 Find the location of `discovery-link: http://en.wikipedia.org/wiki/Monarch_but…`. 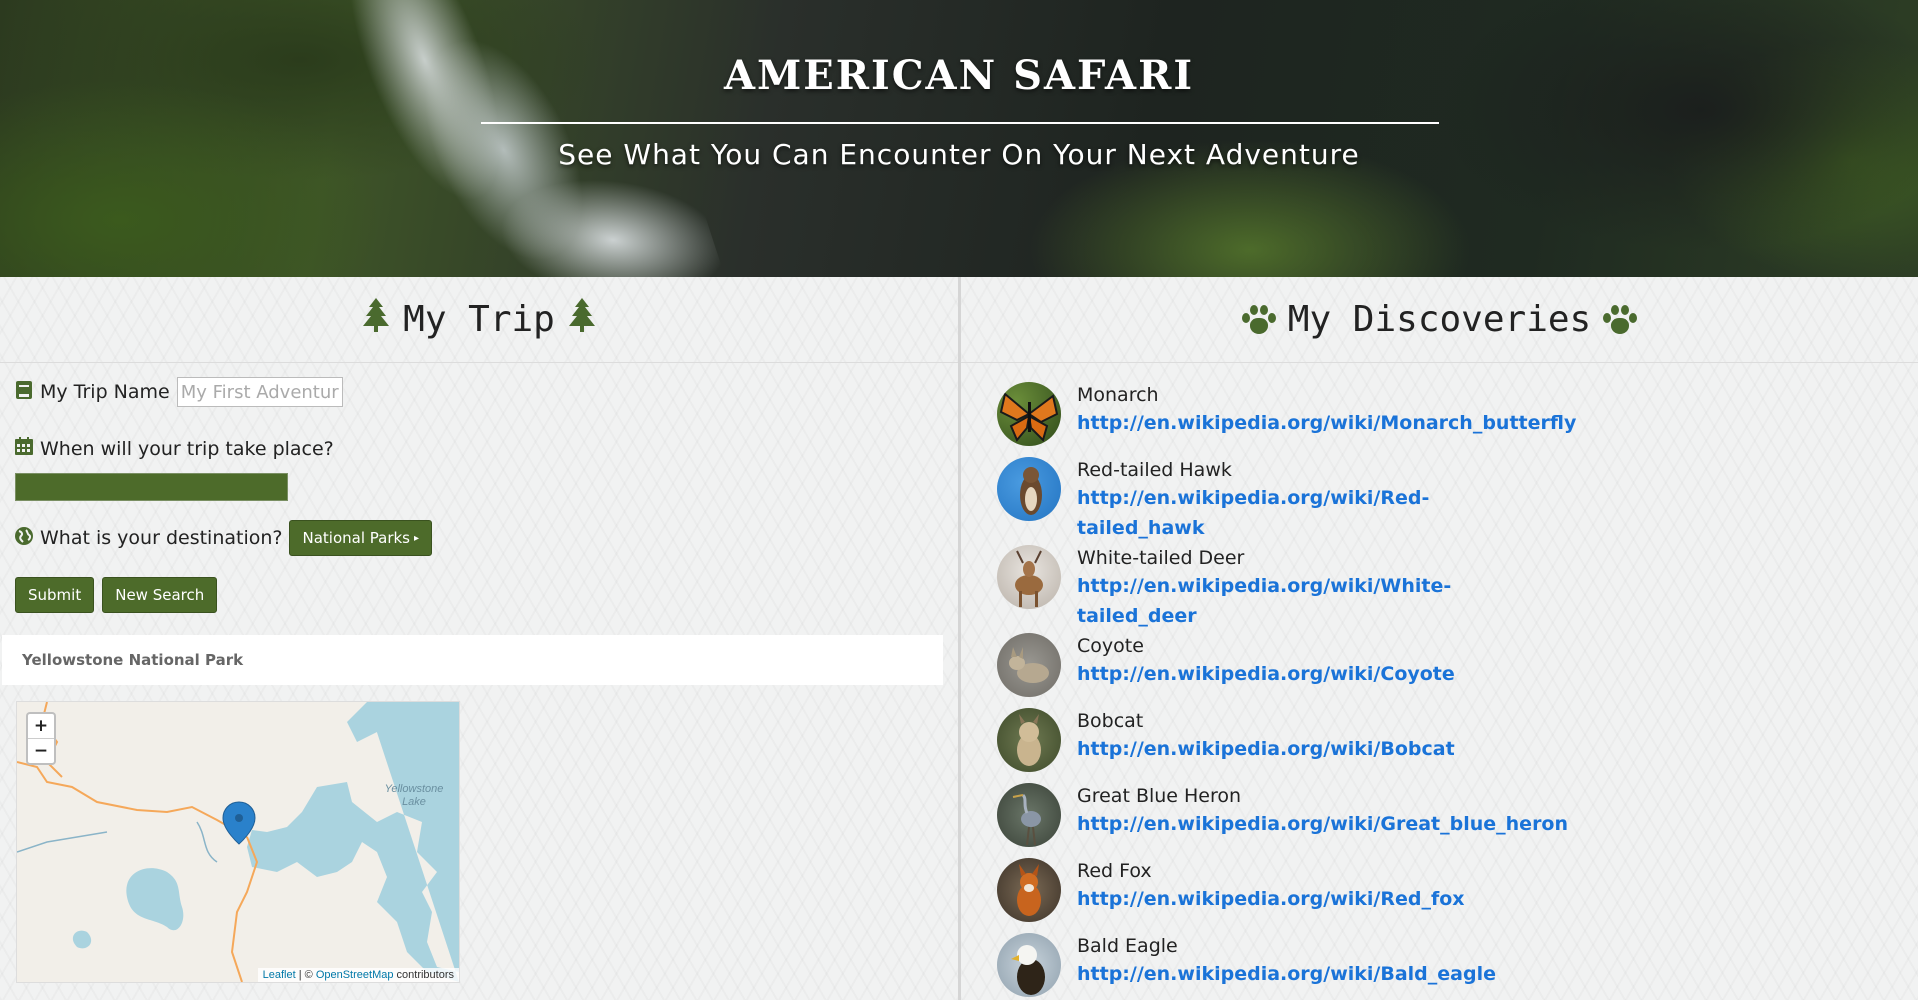

discovery-link: http://en.wikipedia.org/wiki/Monarch_but… is located at coordinates (1326, 423).